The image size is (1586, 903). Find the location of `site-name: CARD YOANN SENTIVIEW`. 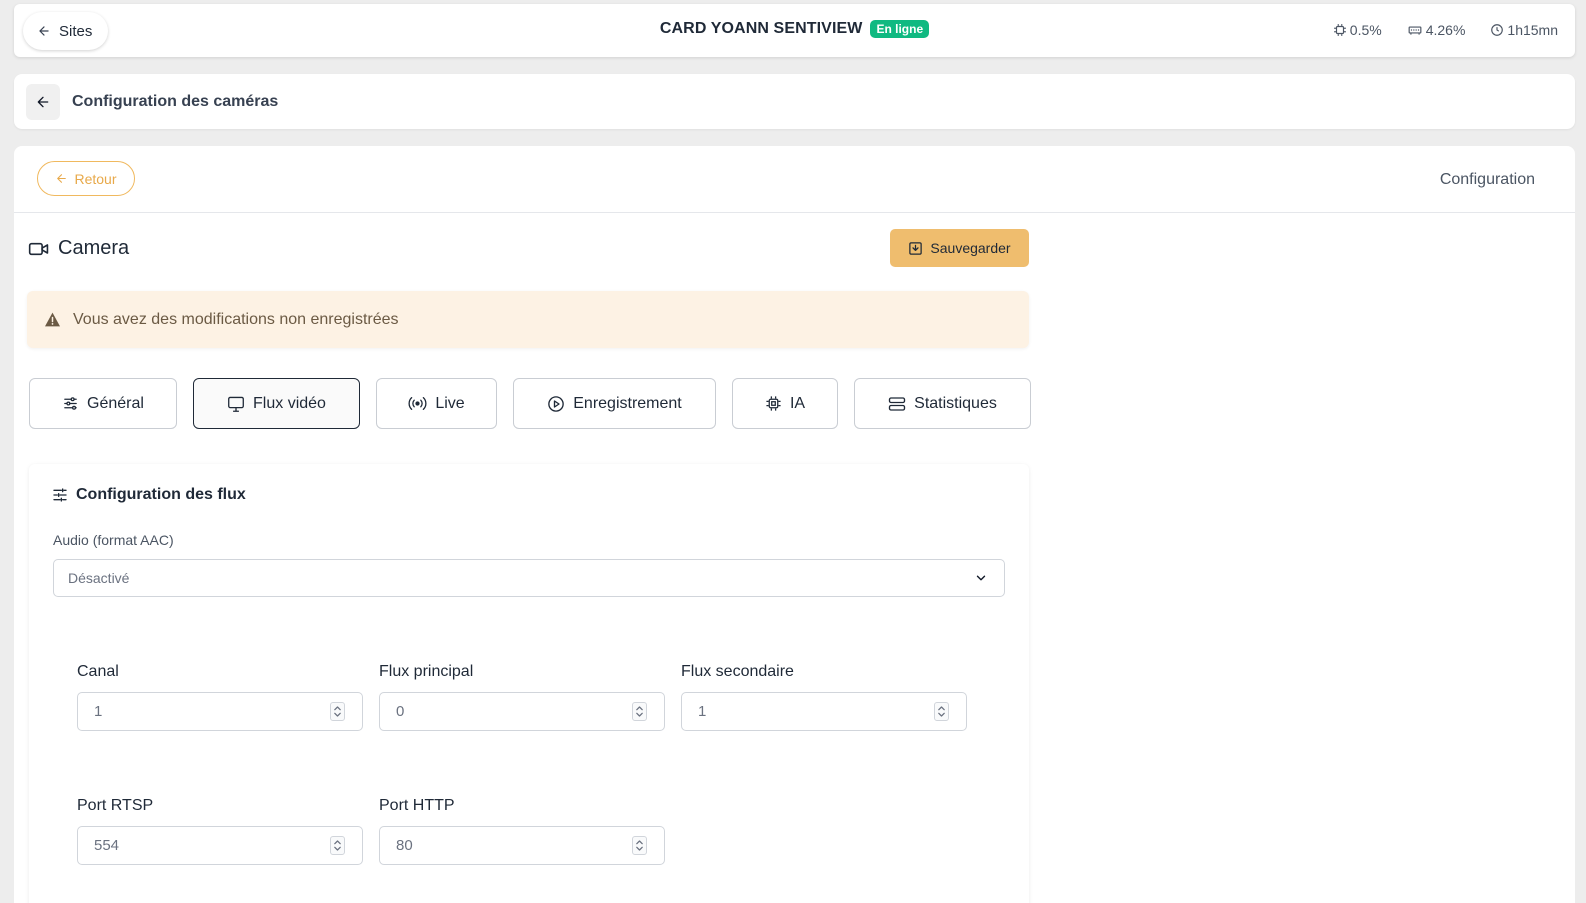

site-name: CARD YOANN SENTIVIEW is located at coordinates (761, 28).